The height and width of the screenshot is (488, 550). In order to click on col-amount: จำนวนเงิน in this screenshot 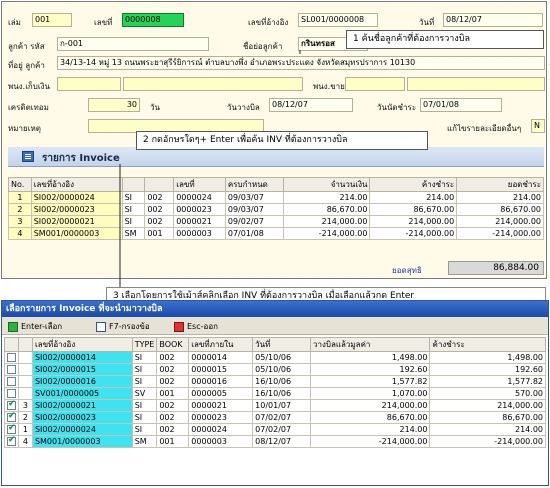, I will do `click(326, 184)`.